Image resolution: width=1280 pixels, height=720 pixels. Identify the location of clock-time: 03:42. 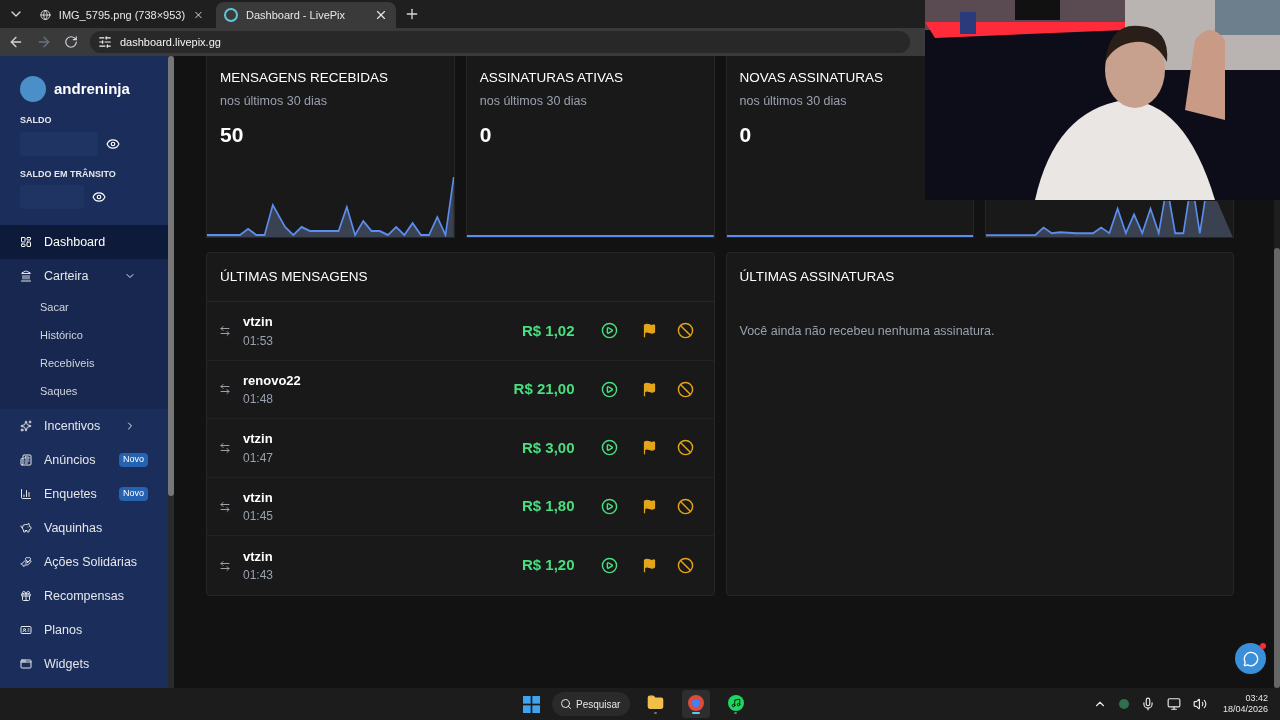
(1256, 698).